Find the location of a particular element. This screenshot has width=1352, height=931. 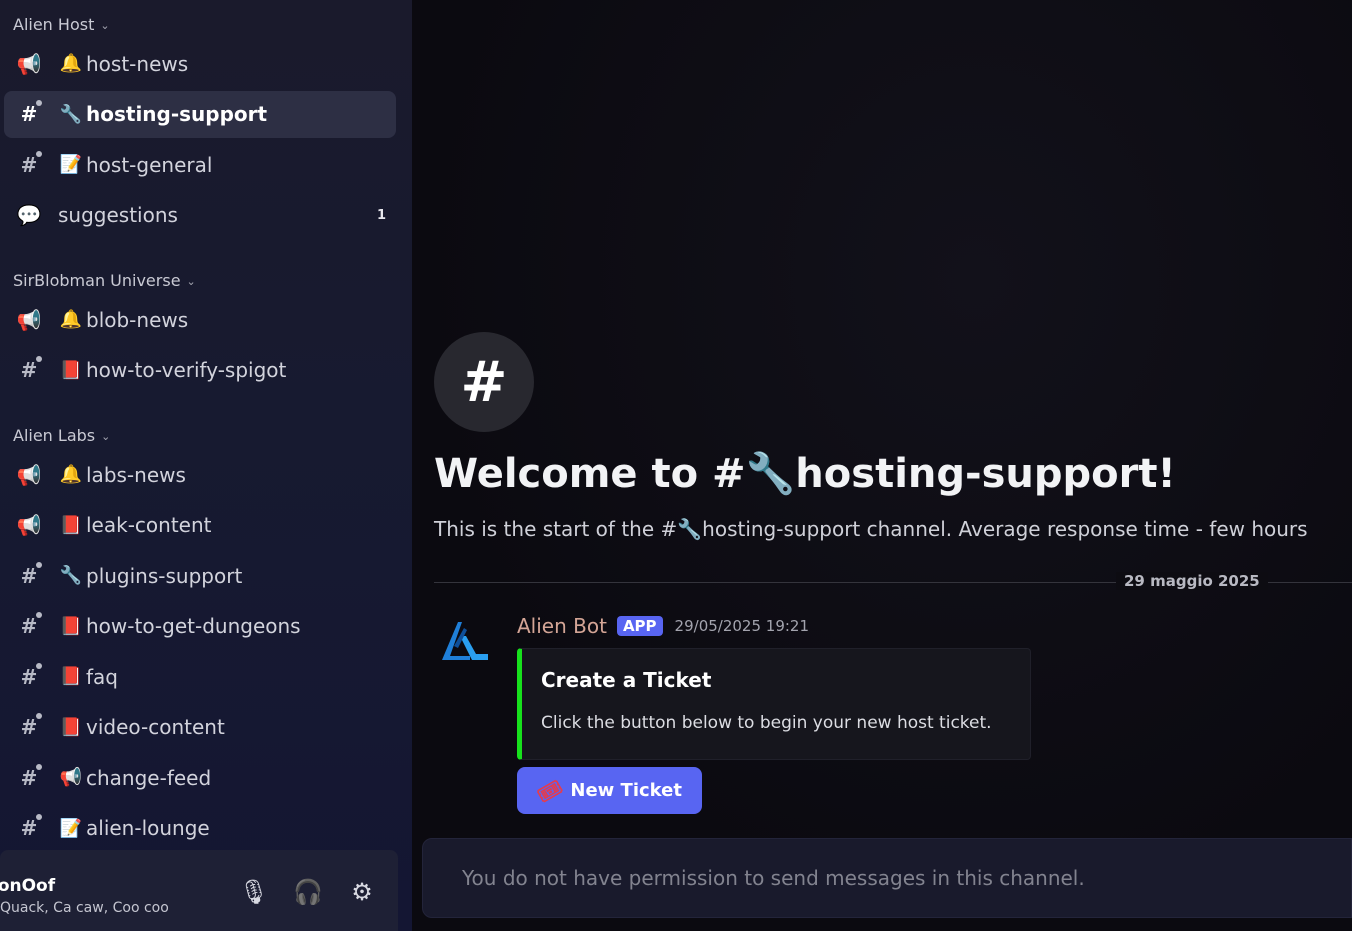

channel-welcome-heading: Welcome to #🔧hosting-support! is located at coordinates (805, 474).